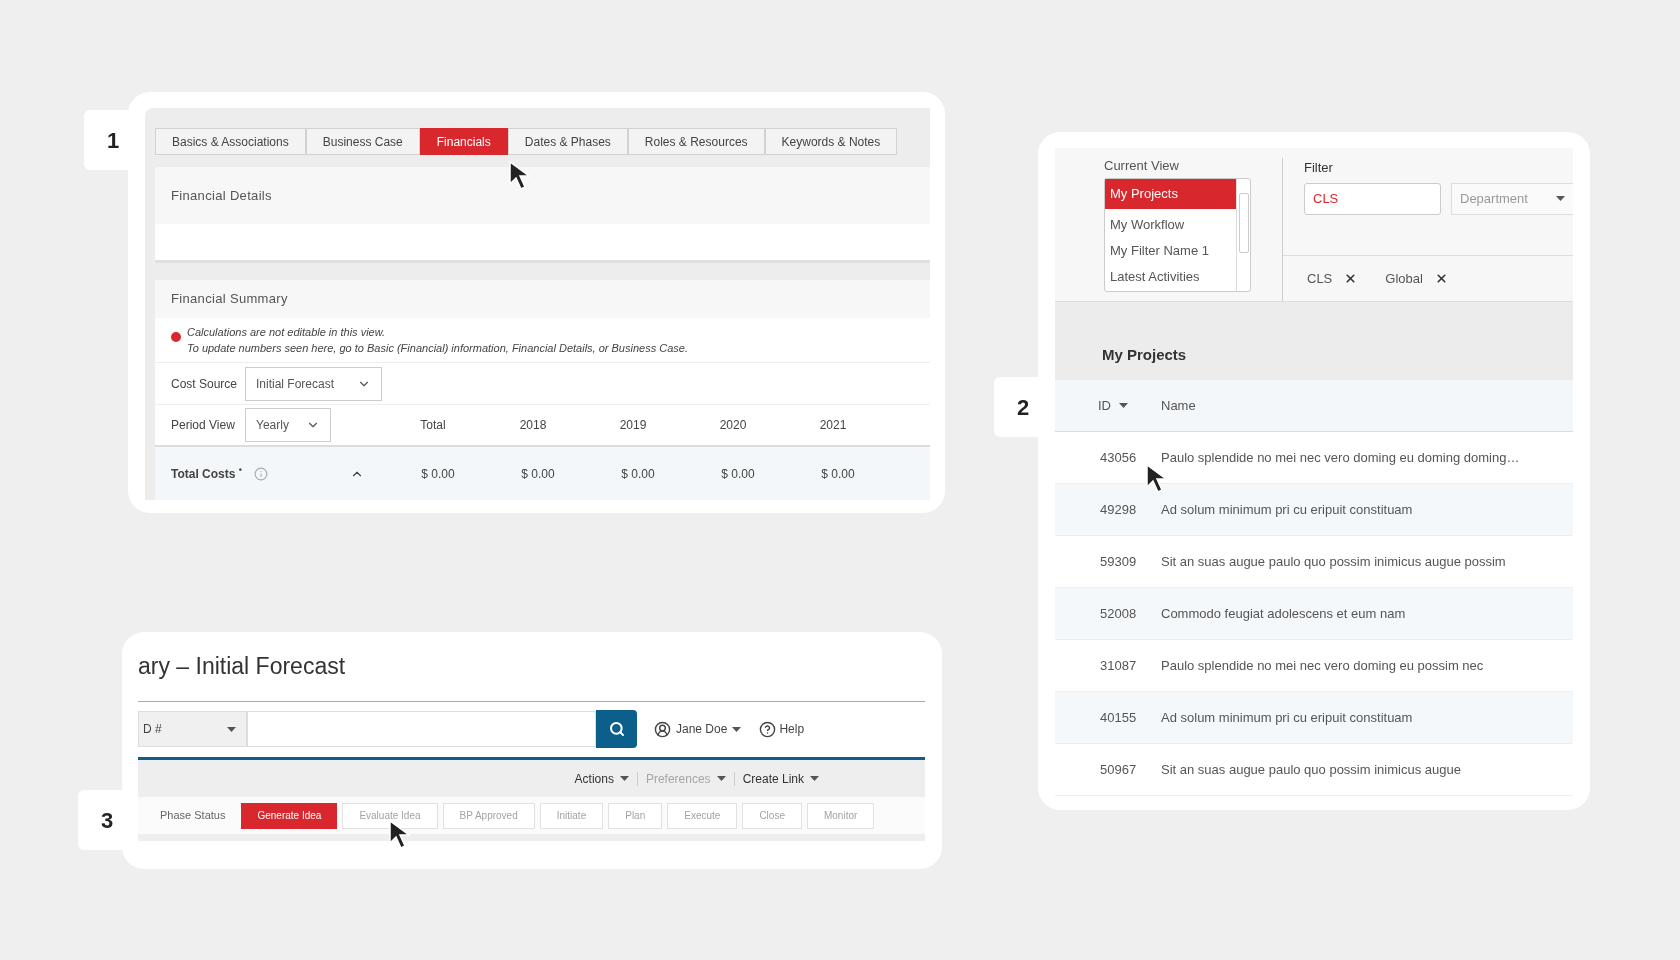 Image resolution: width=1680 pixels, height=960 pixels. What do you see at coordinates (833, 425) in the screenshot?
I see `column-header: 2021` at bounding box center [833, 425].